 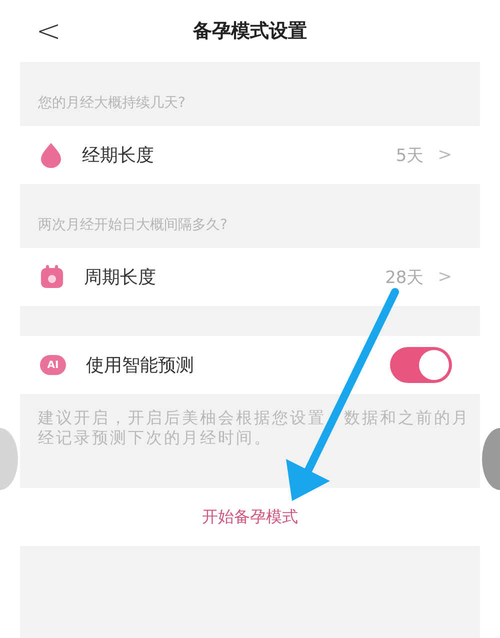 What do you see at coordinates (250, 31) in the screenshot?
I see `page-title: 备孕模式设置` at bounding box center [250, 31].